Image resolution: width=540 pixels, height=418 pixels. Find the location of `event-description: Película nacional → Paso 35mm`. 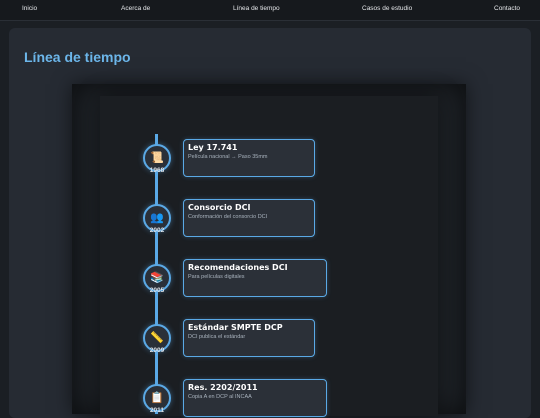

event-description: Película nacional → Paso 35mm is located at coordinates (228, 157).